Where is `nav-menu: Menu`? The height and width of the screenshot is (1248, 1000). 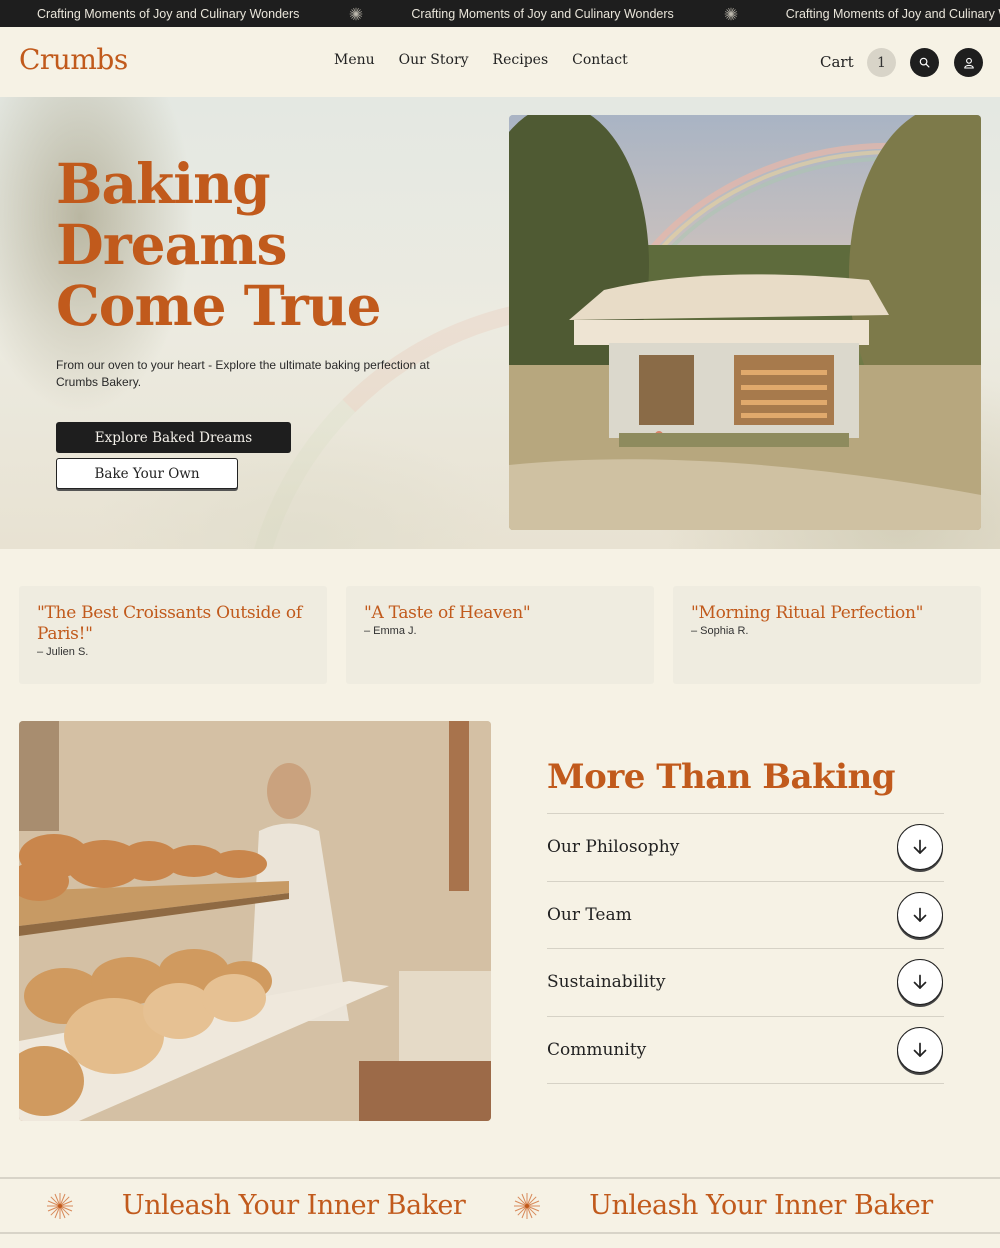 nav-menu: Menu is located at coordinates (354, 60).